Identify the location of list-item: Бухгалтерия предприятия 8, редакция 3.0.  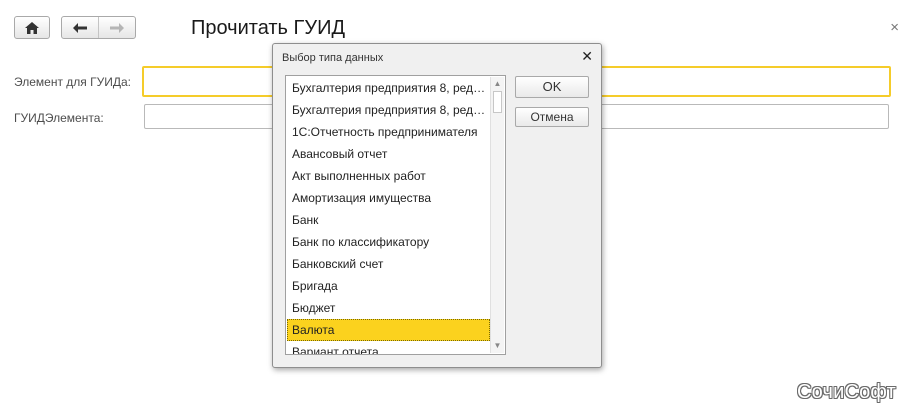
(388, 88).